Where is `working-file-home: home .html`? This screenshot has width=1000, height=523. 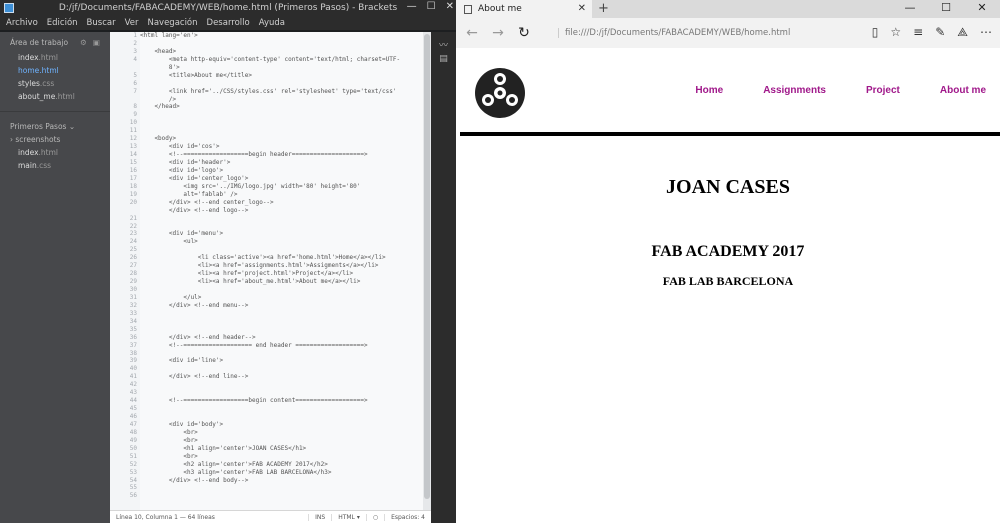
working-file-home: home .html is located at coordinates (55, 70).